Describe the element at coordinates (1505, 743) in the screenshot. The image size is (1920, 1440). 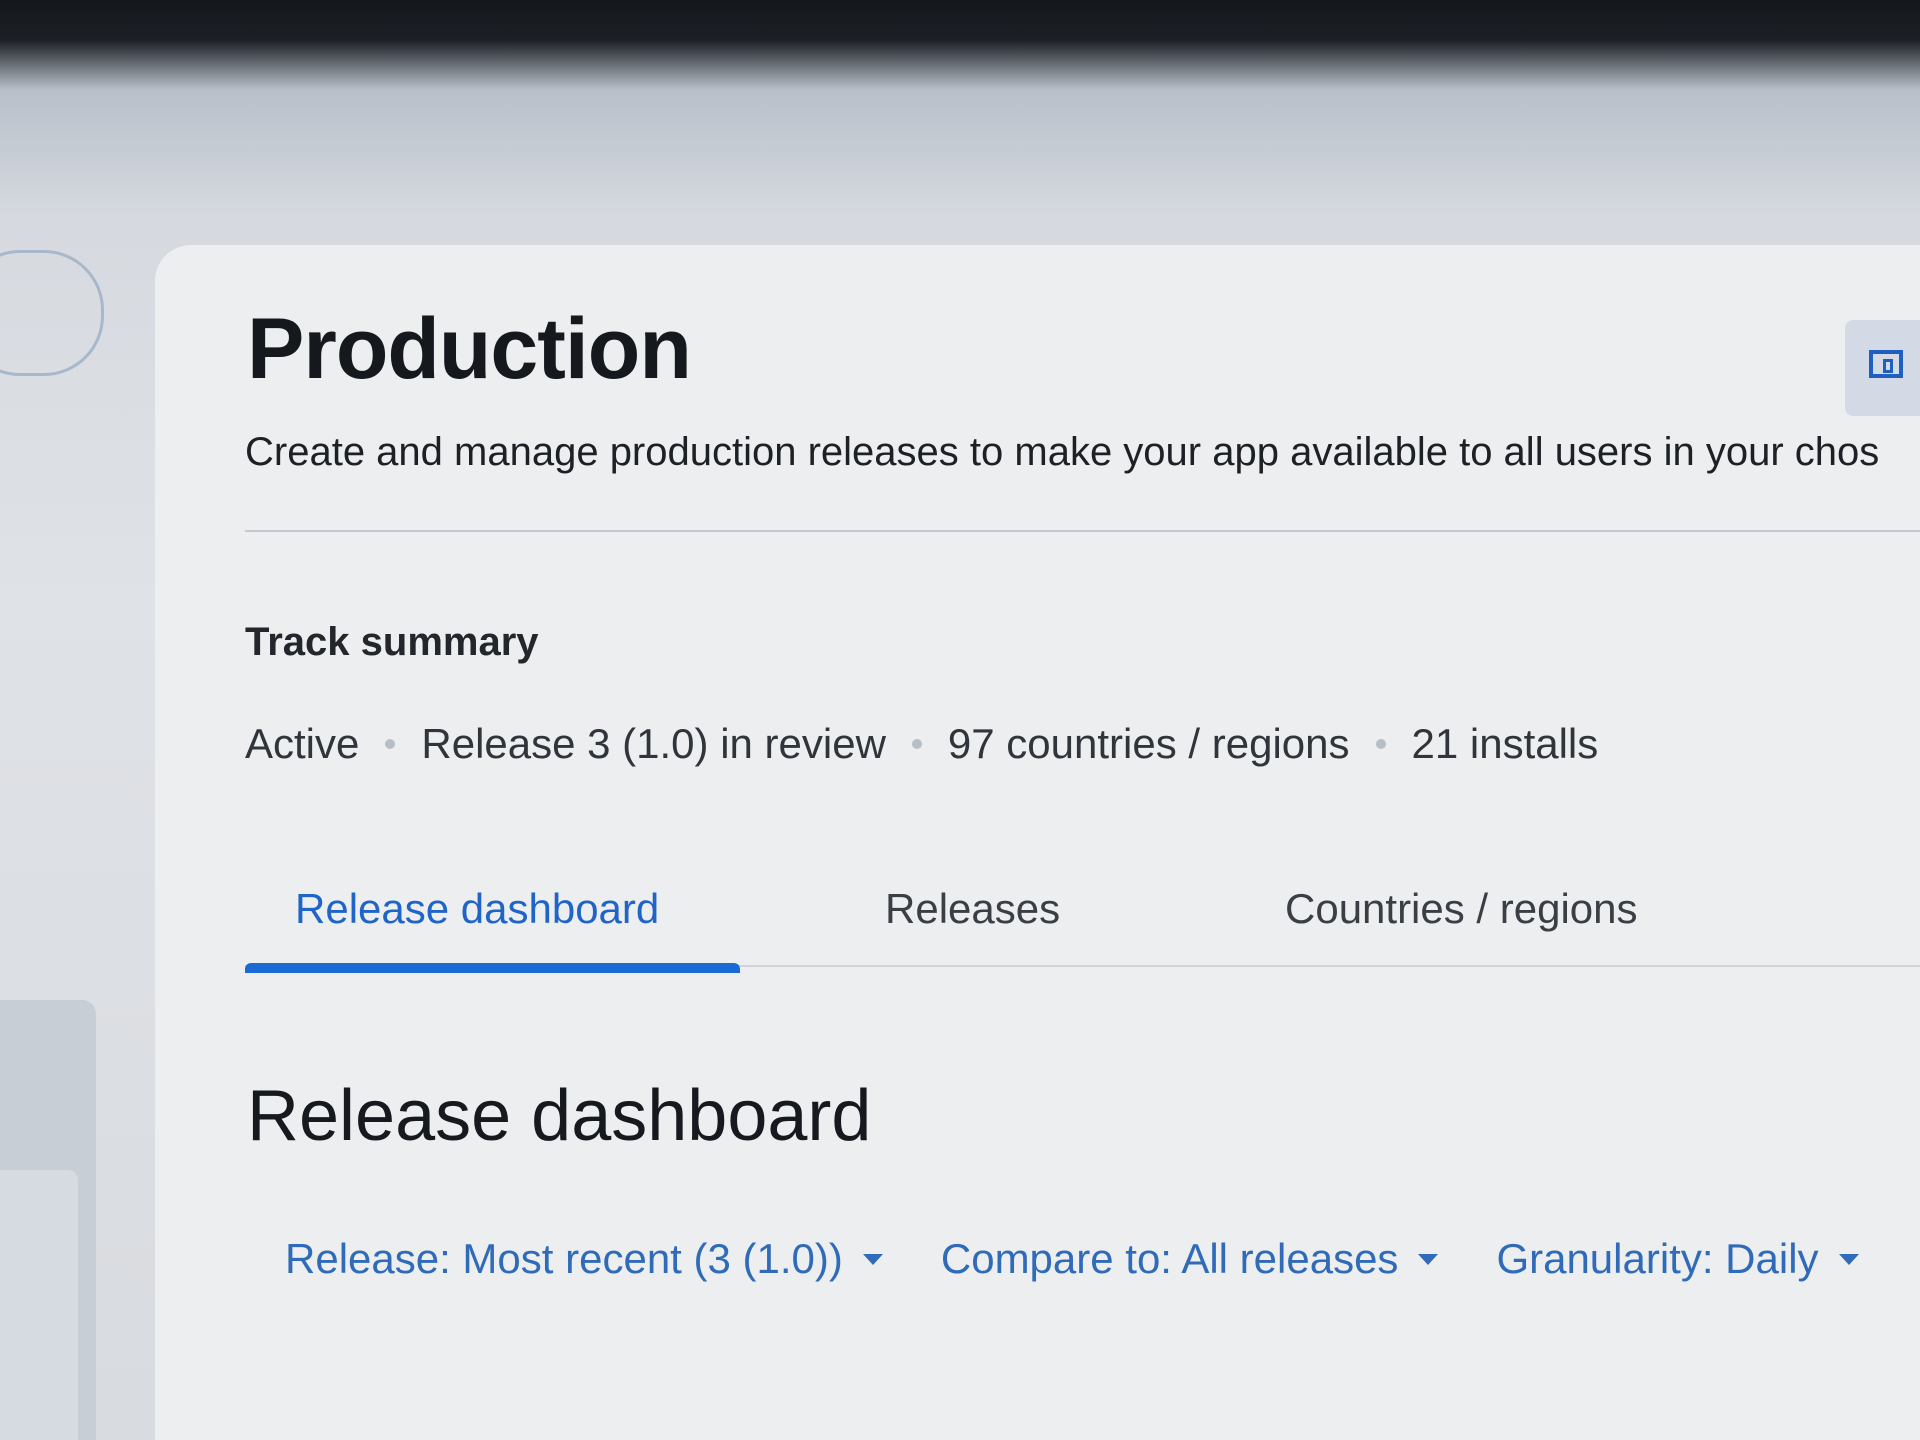
I see `track-installs: 21 installs` at that location.